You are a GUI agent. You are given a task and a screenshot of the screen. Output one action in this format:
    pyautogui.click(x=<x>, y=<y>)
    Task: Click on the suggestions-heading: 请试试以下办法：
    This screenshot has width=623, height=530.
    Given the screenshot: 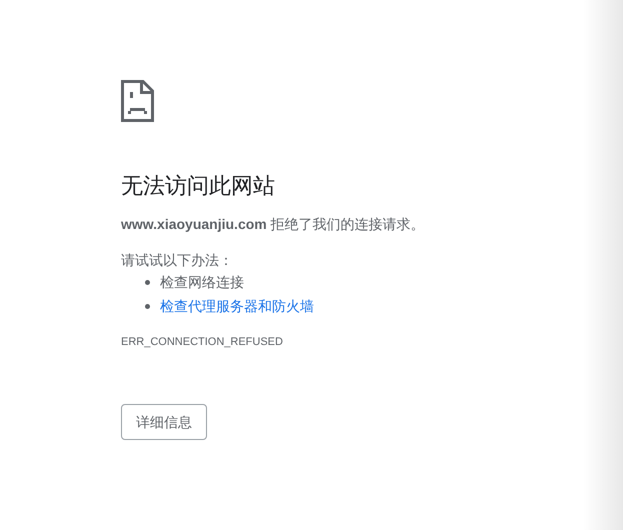 What is the action you would take?
    pyautogui.click(x=177, y=260)
    